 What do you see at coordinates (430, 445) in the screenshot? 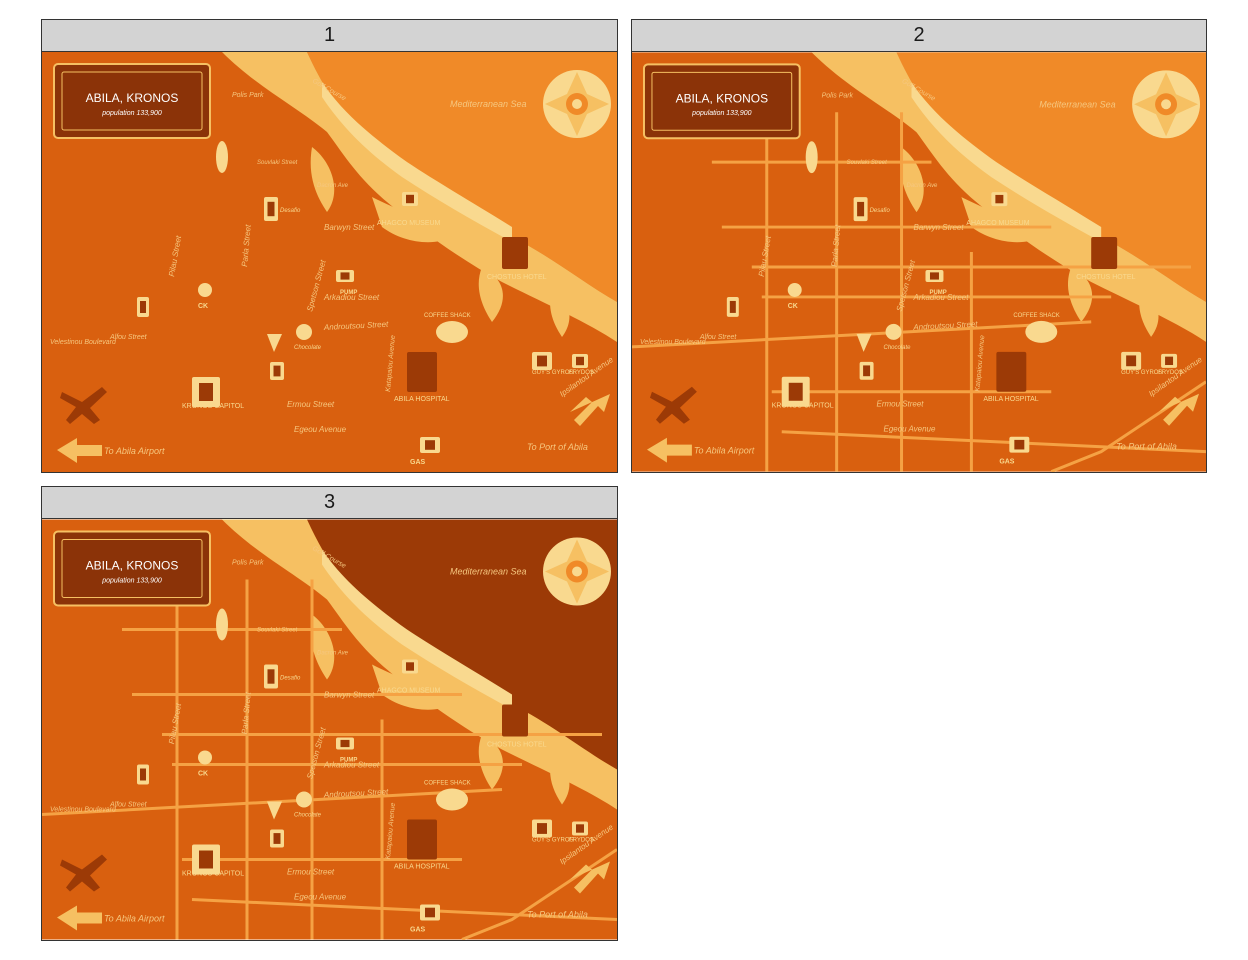
I see `gas-icon` at bounding box center [430, 445].